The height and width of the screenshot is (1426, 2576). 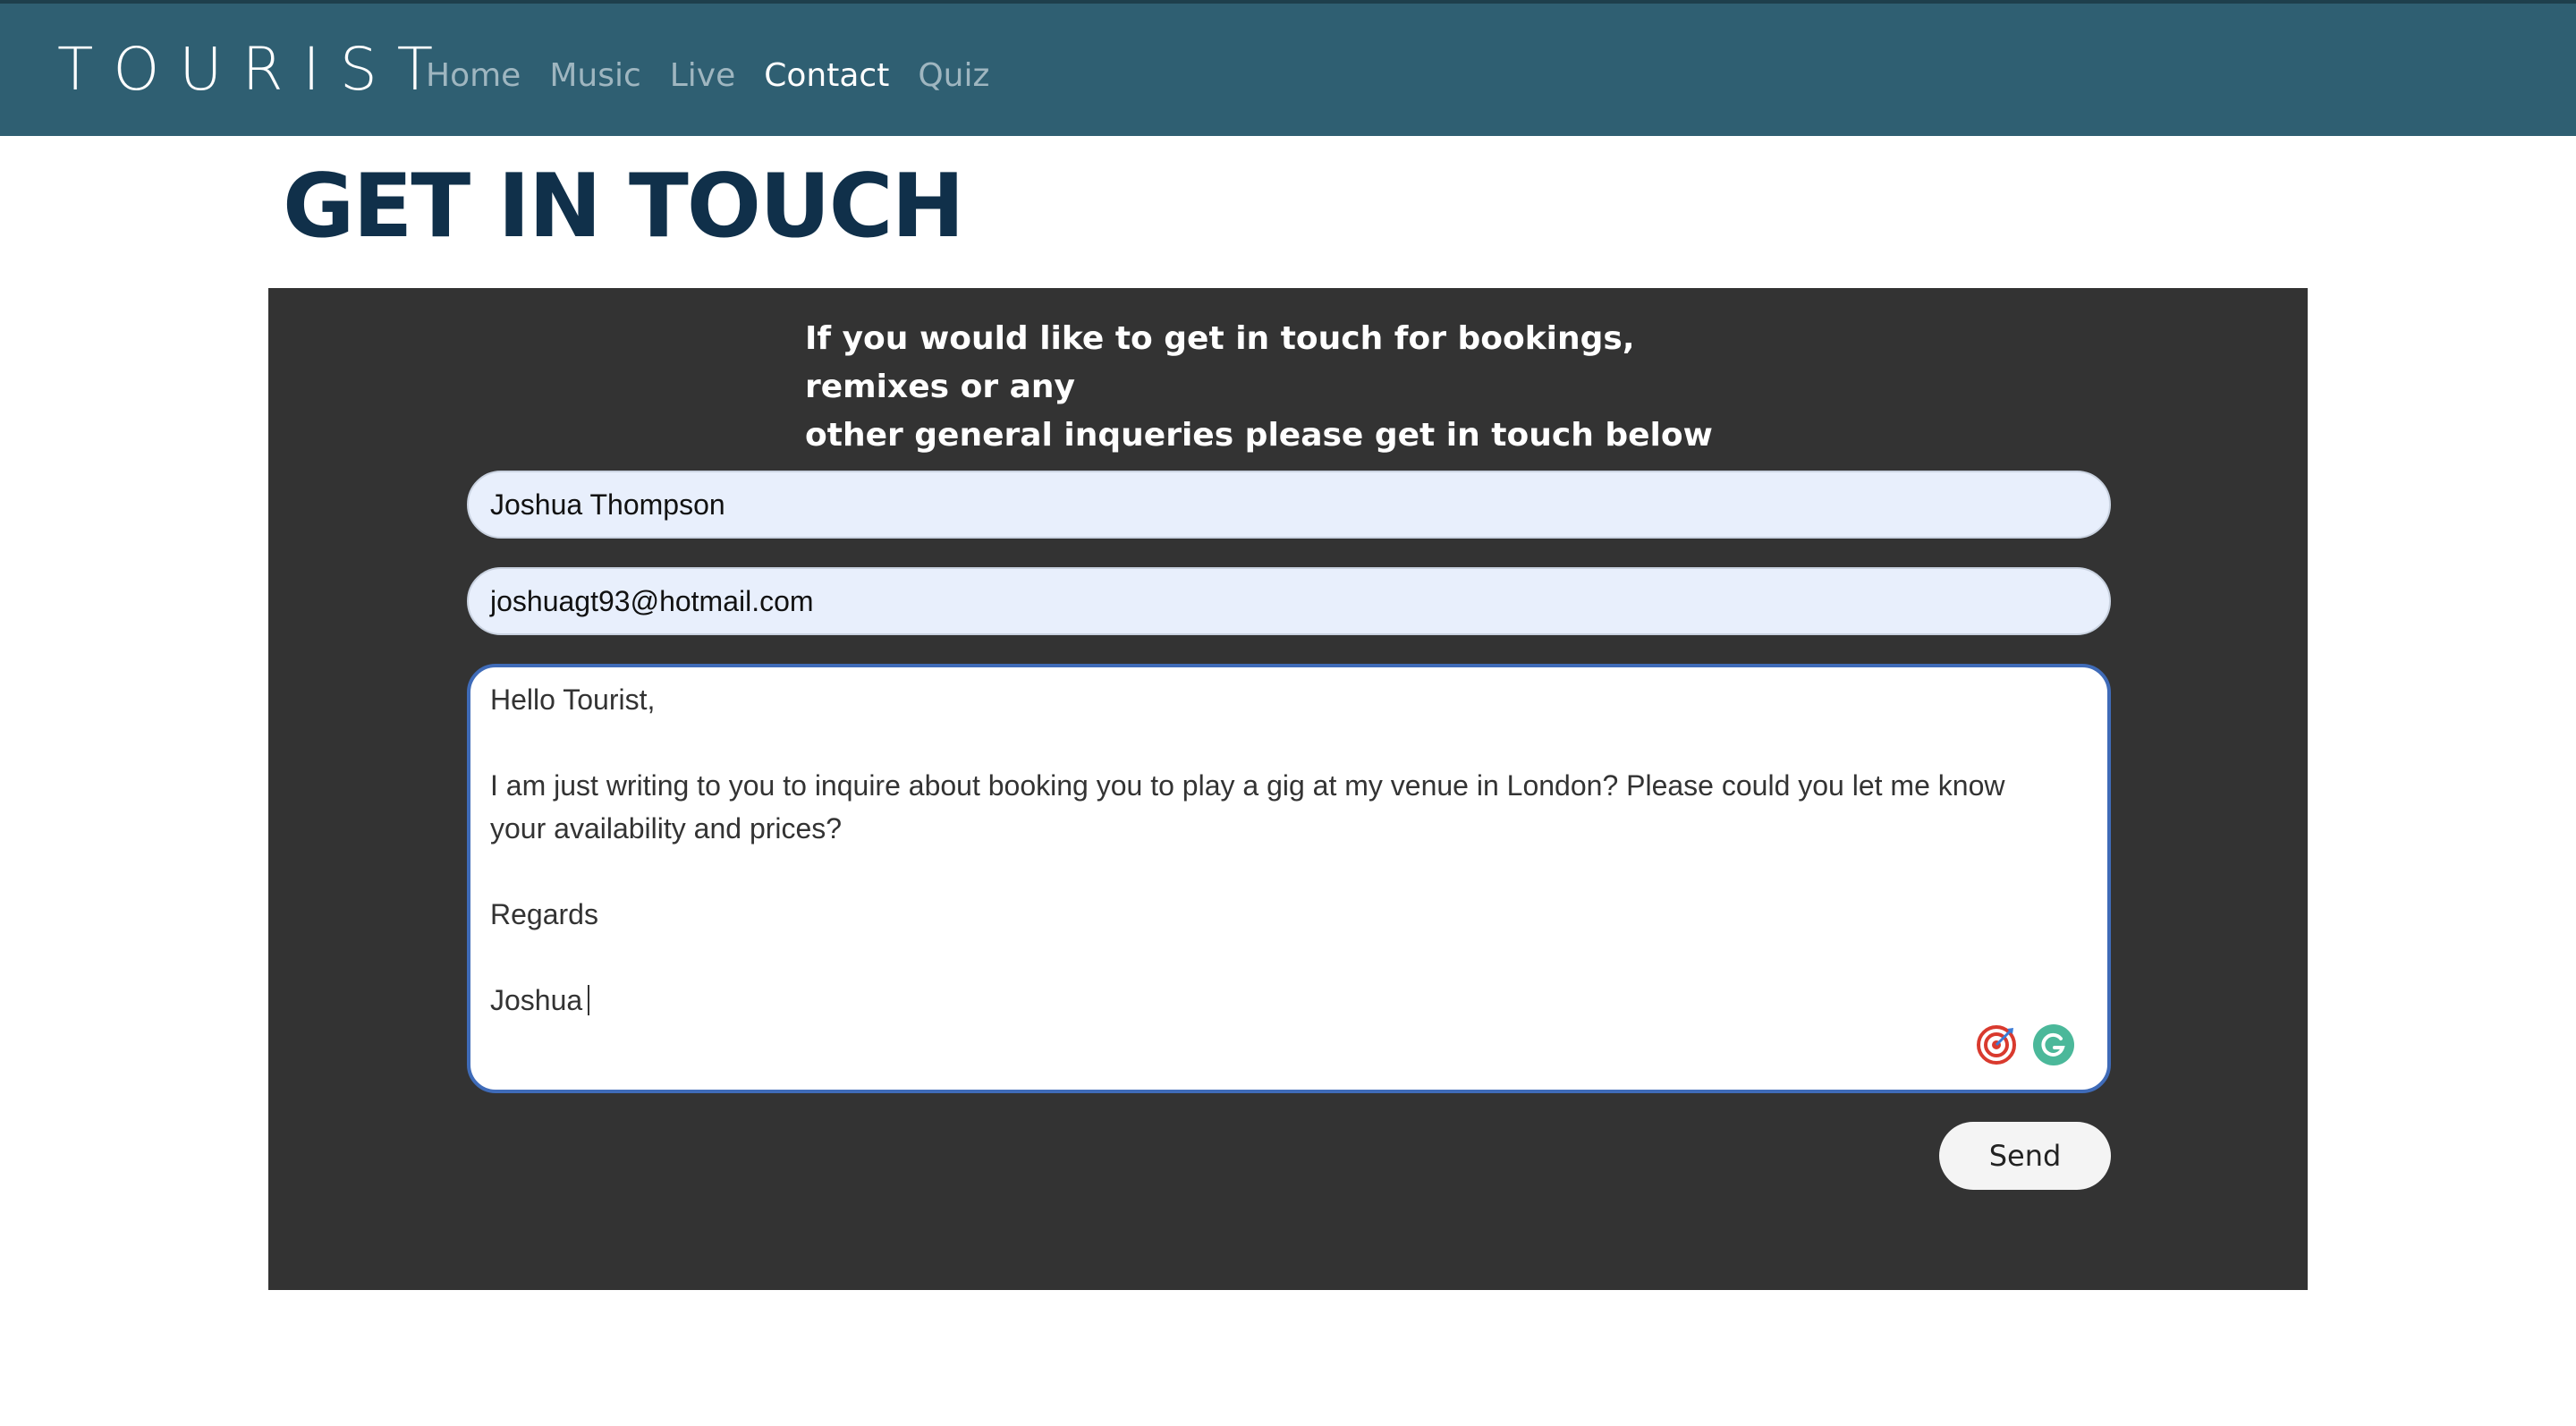 I want to click on message-line-last: Joshua, so click(x=1289, y=1001).